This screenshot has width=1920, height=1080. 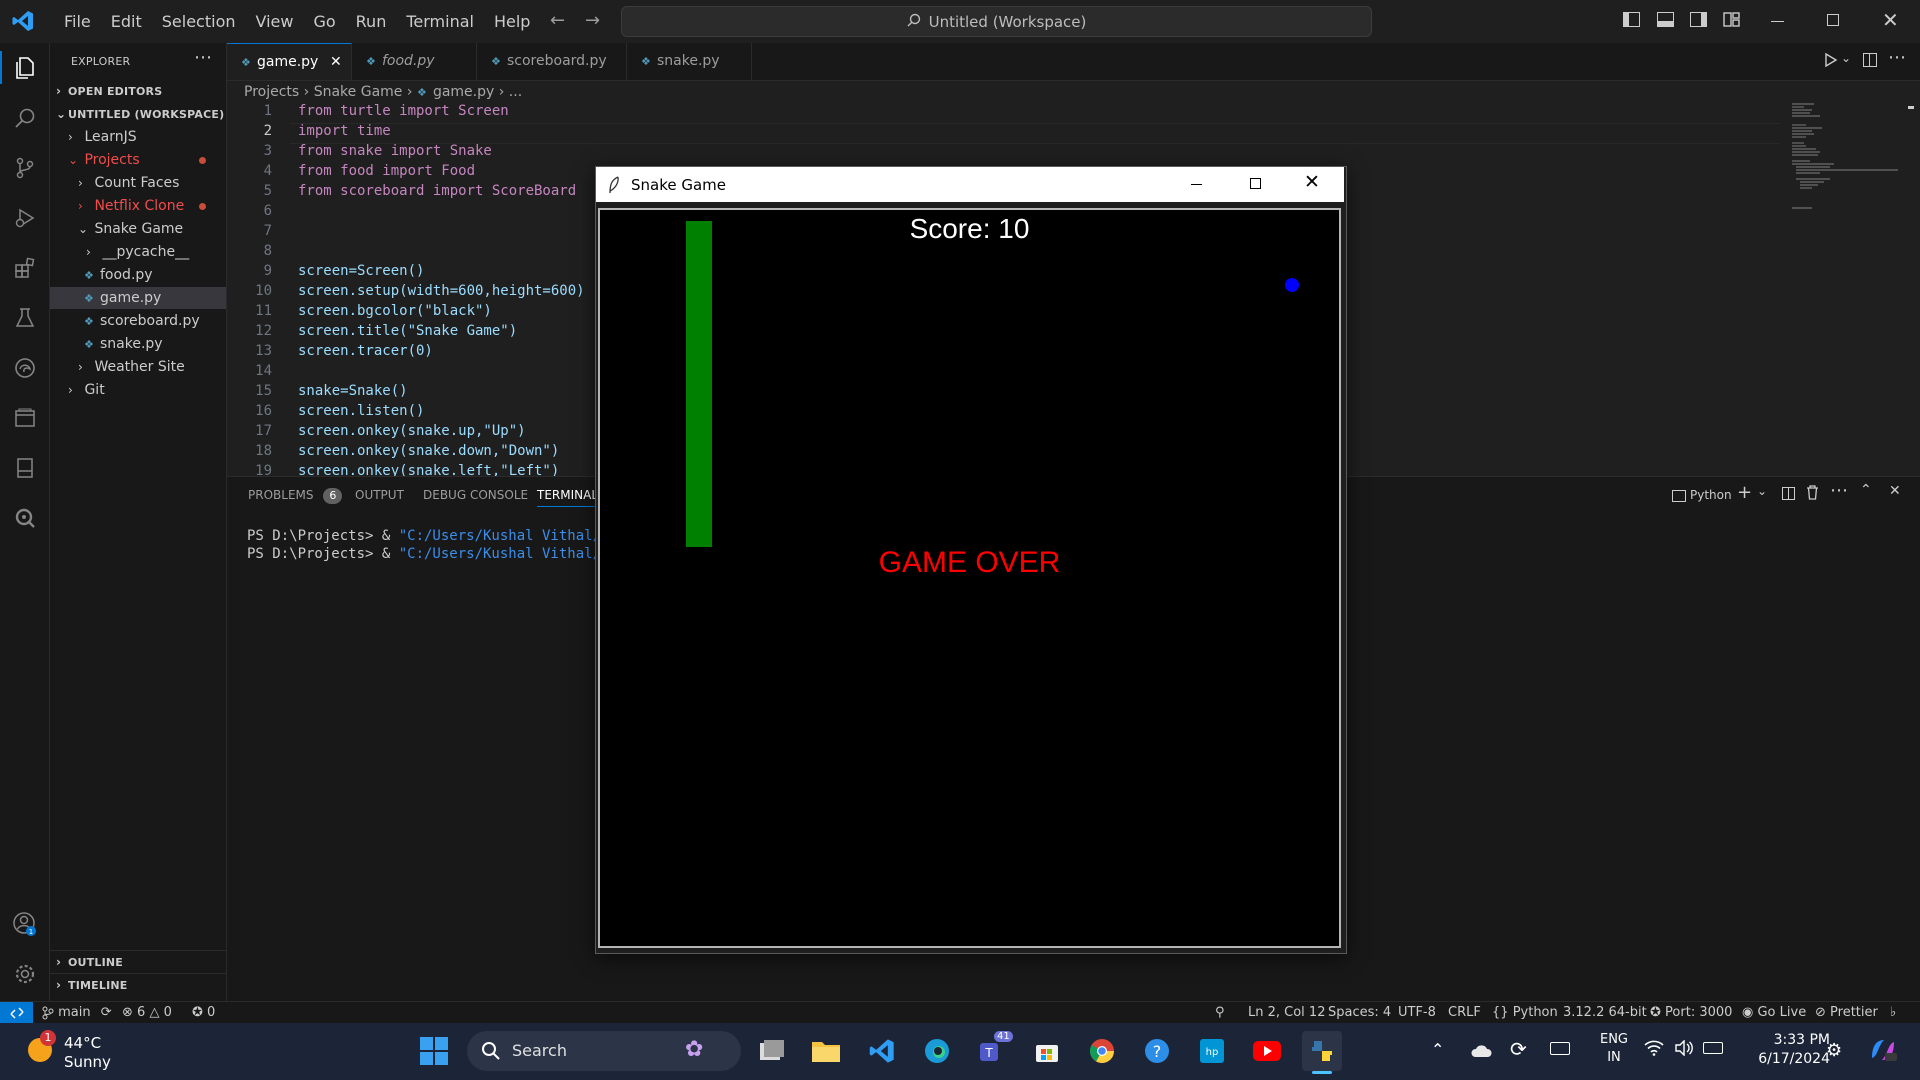 I want to click on toggle-panel-icon, so click(x=1665, y=19).